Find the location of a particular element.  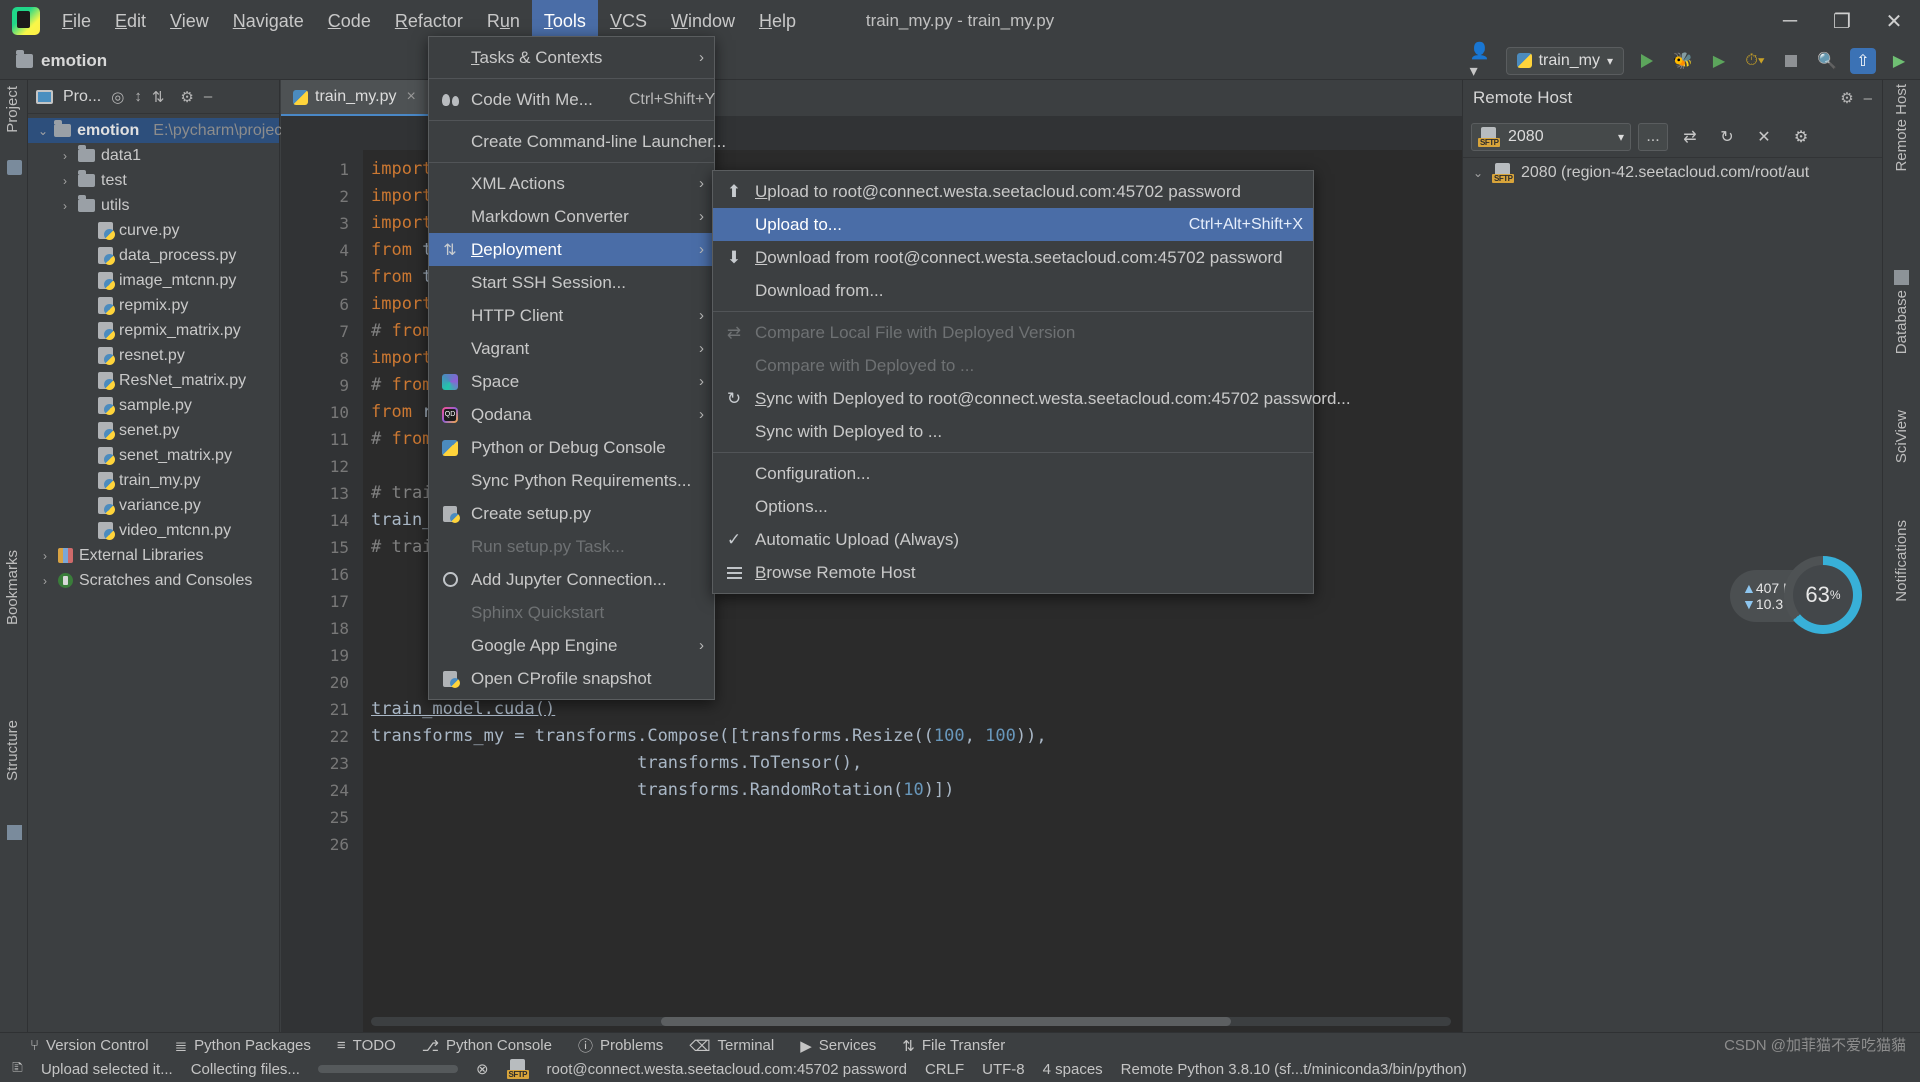

maximize-button: ❐ is located at coordinates (1842, 21).